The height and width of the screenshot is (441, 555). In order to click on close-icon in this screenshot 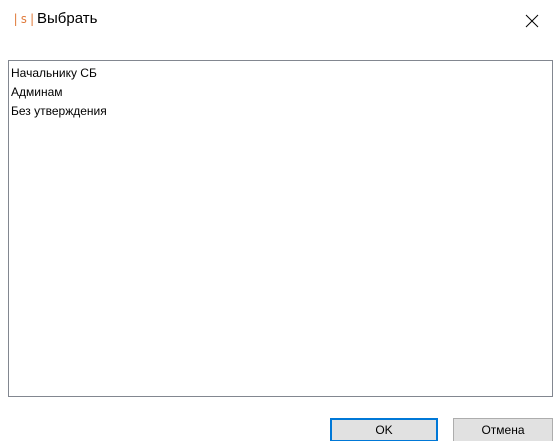, I will do `click(532, 21)`.